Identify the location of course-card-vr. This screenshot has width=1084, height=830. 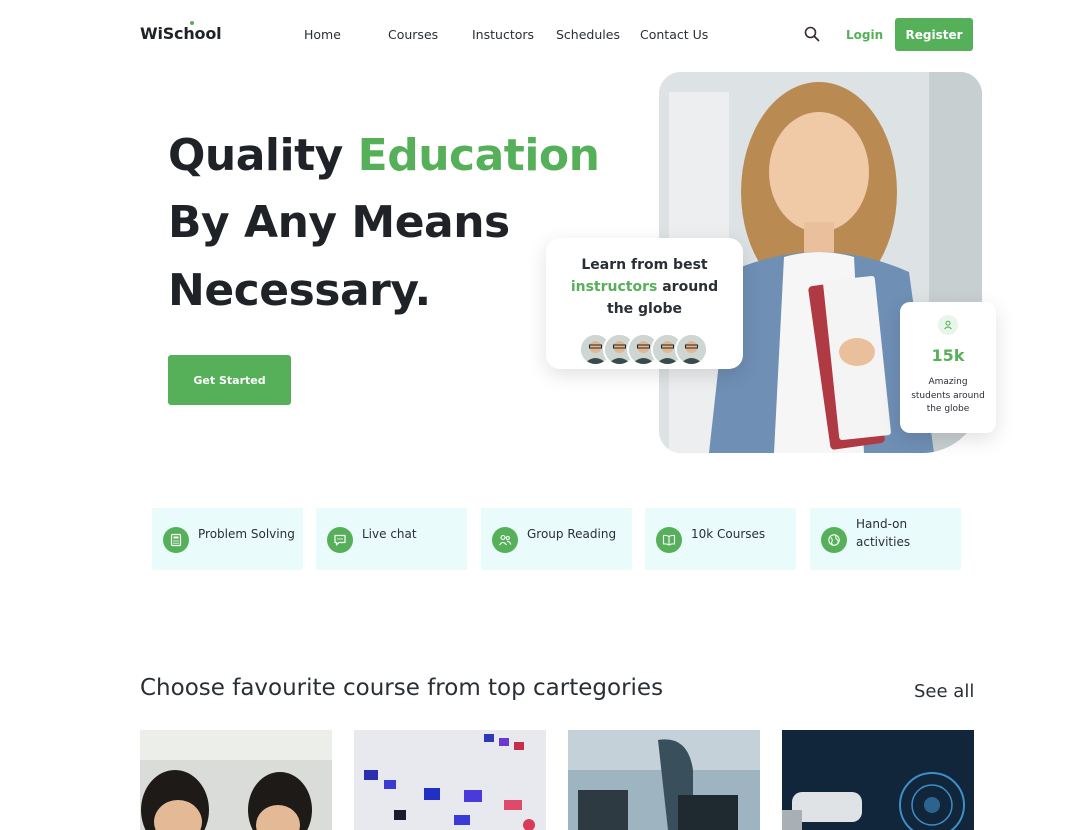
(878, 780).